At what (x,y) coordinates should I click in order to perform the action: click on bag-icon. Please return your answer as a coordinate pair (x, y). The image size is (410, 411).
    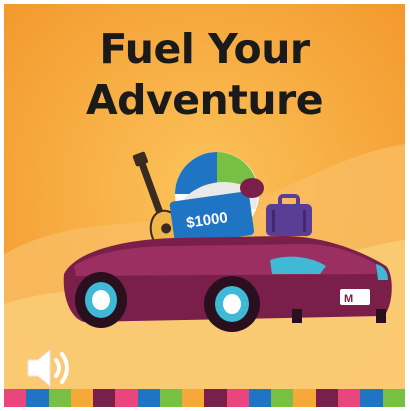
    Looking at the image, I should click on (252, 188).